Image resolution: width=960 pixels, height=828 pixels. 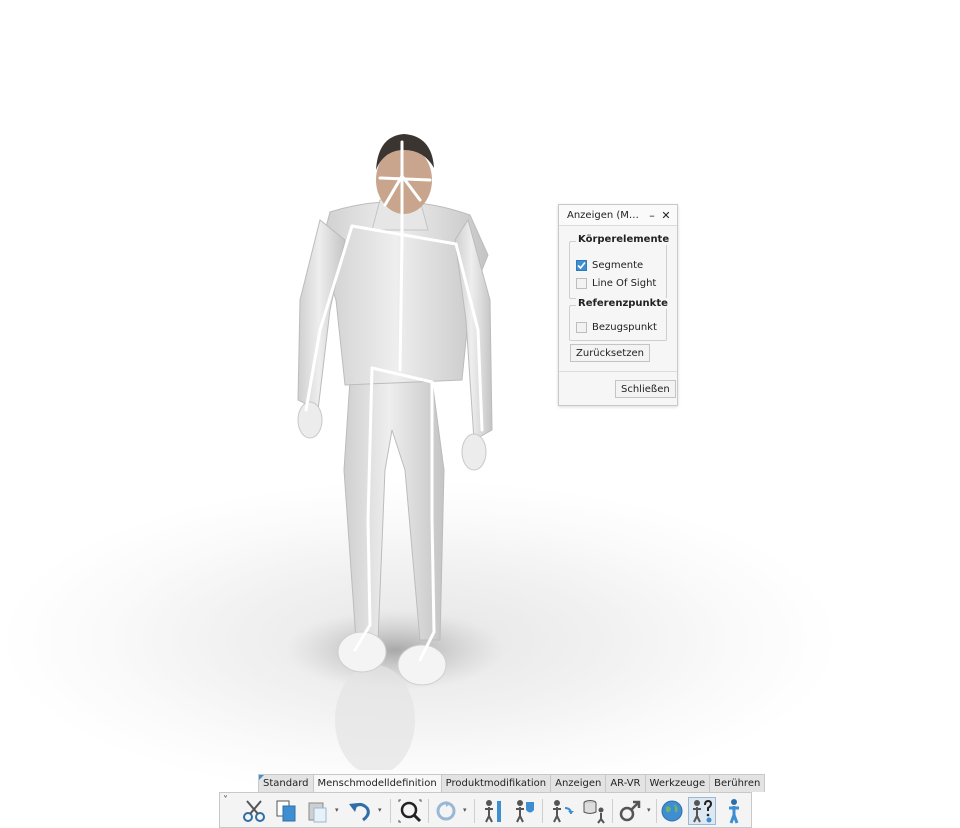 What do you see at coordinates (377, 783) in the screenshot?
I see `tab-menschmodelldefinition: Menschmodelldefinition` at bounding box center [377, 783].